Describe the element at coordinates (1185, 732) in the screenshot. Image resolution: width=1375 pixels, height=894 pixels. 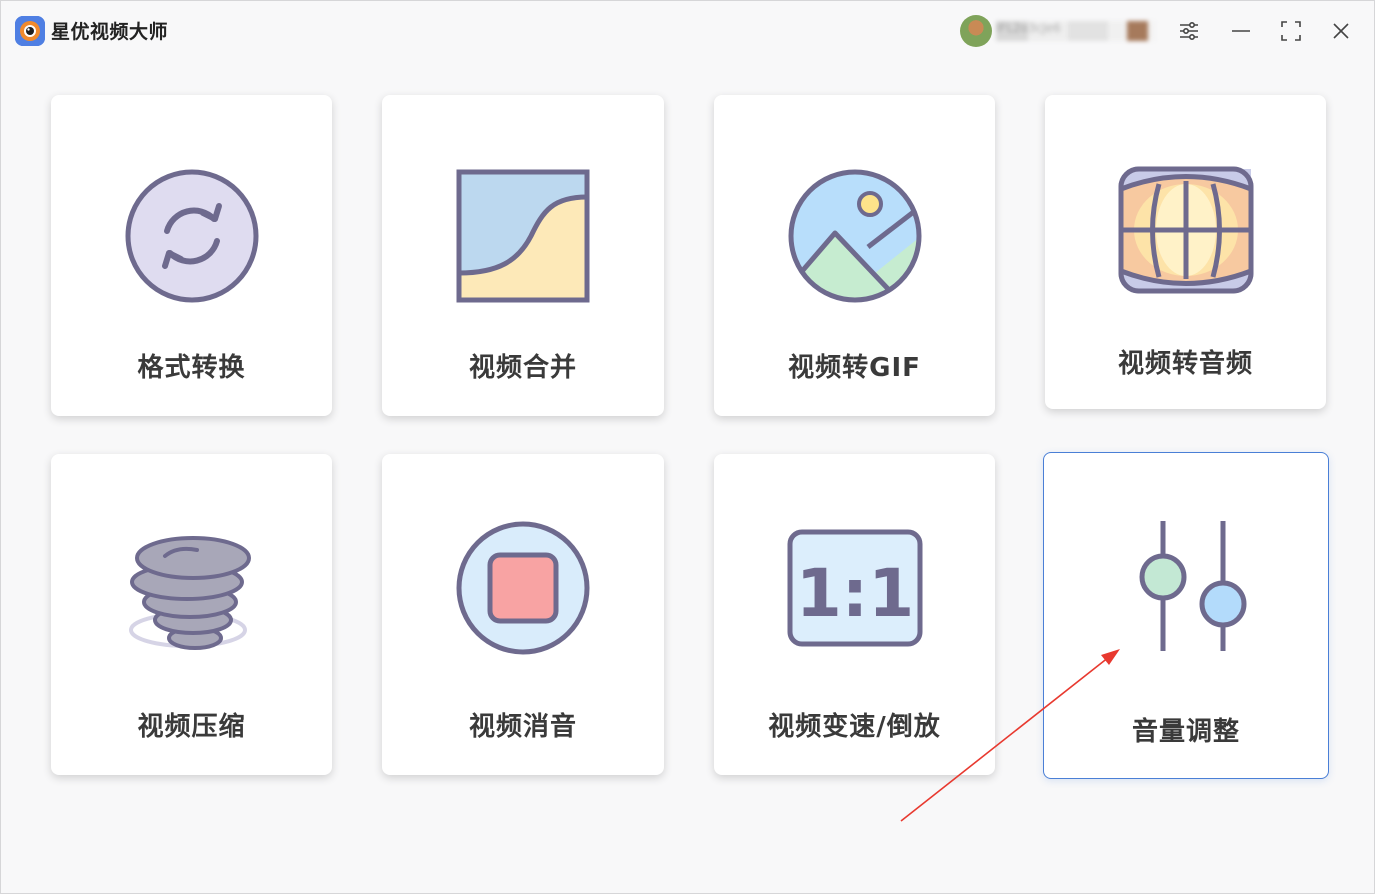
I see `tool-label: 音量调整` at that location.